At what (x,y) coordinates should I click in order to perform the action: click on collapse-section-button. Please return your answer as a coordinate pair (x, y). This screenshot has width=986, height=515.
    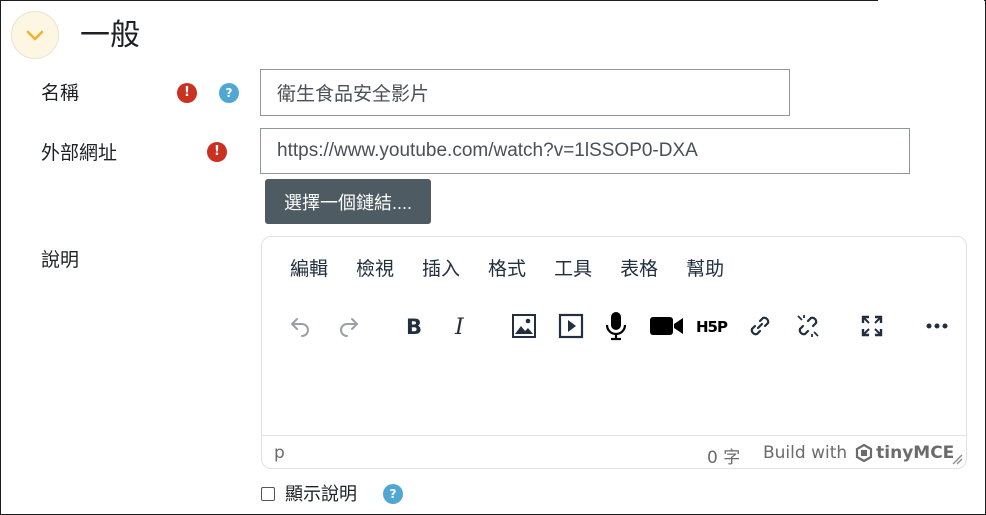
    Looking at the image, I should click on (35, 35).